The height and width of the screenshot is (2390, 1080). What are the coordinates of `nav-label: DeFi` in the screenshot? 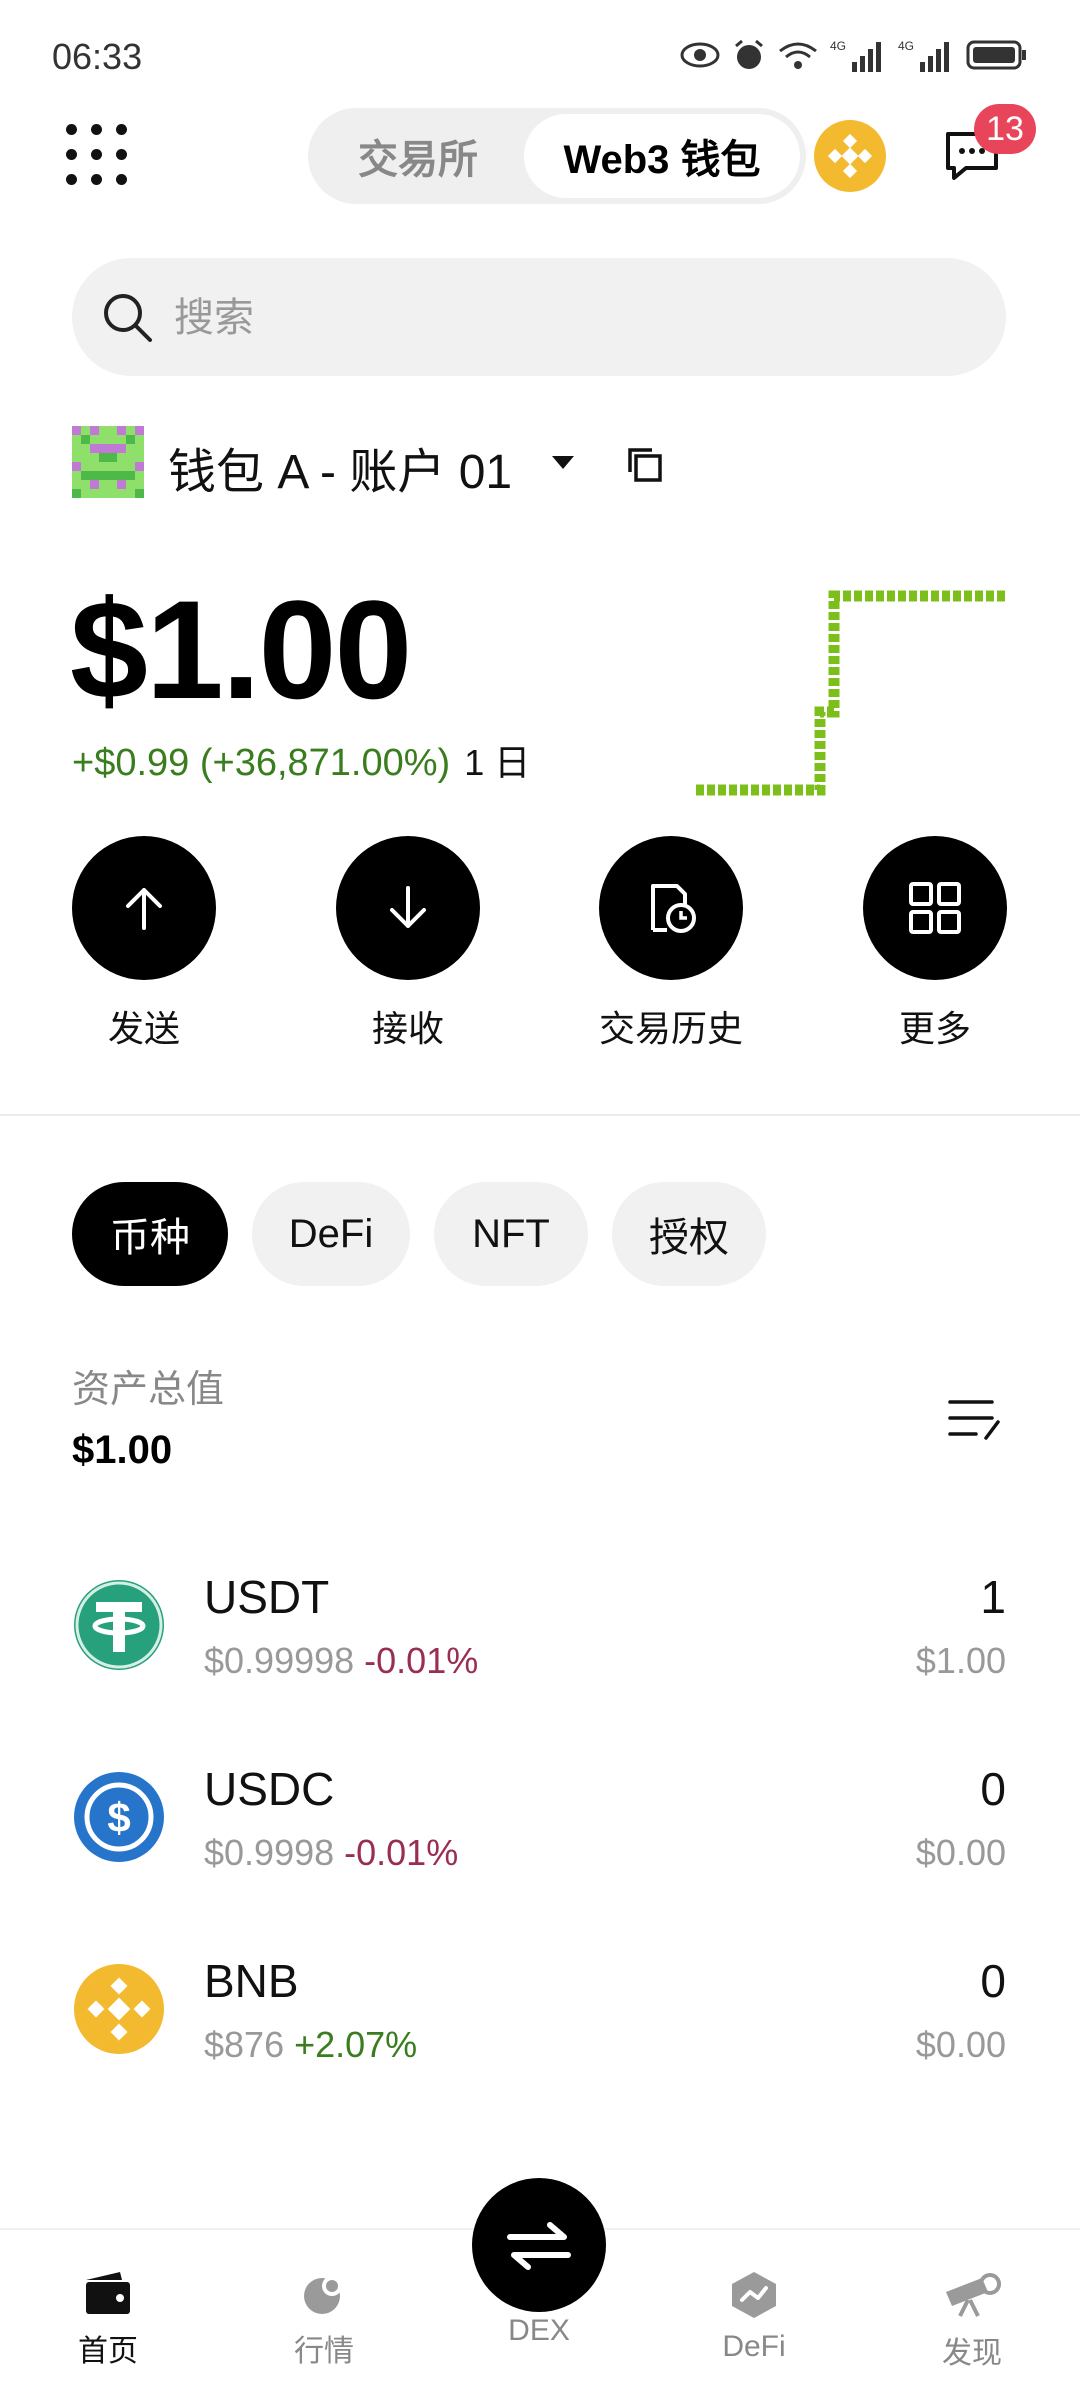 It's located at (754, 2346).